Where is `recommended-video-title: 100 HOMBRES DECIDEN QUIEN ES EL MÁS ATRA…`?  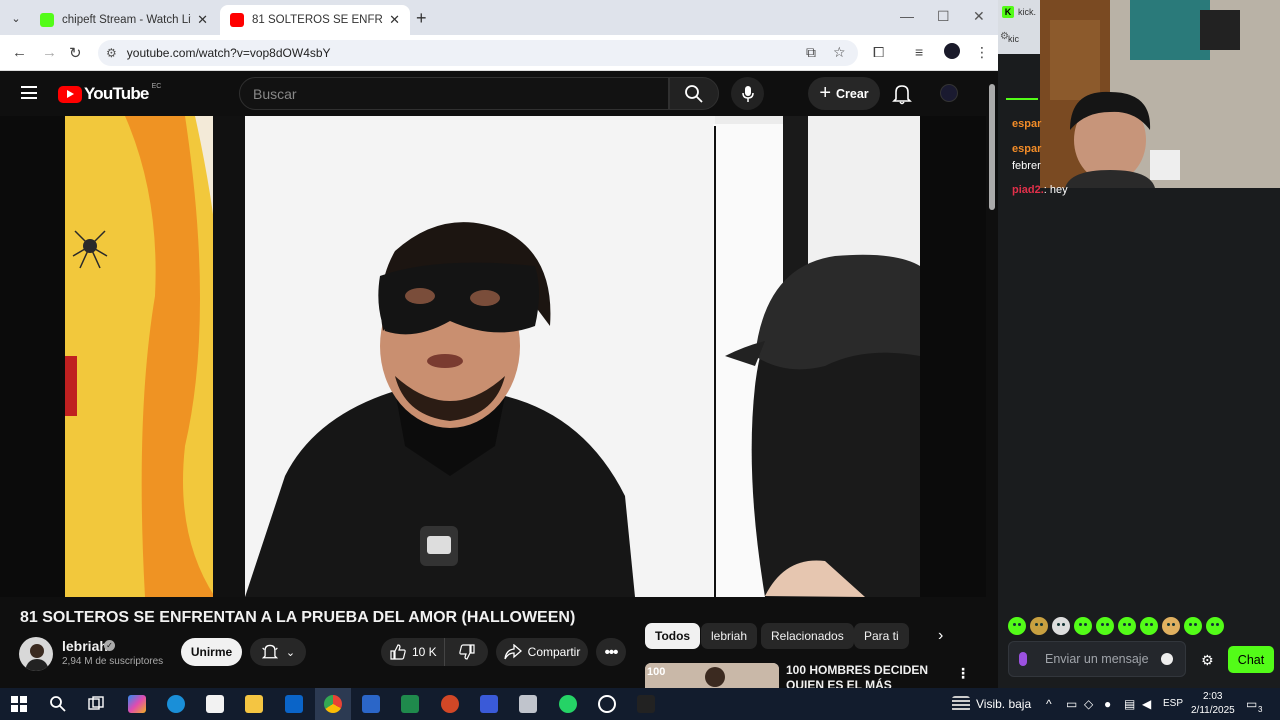
recommended-video-title: 100 HOMBRES DECIDEN QUIEN ES EL MÁS ATRA… is located at coordinates (866, 675).